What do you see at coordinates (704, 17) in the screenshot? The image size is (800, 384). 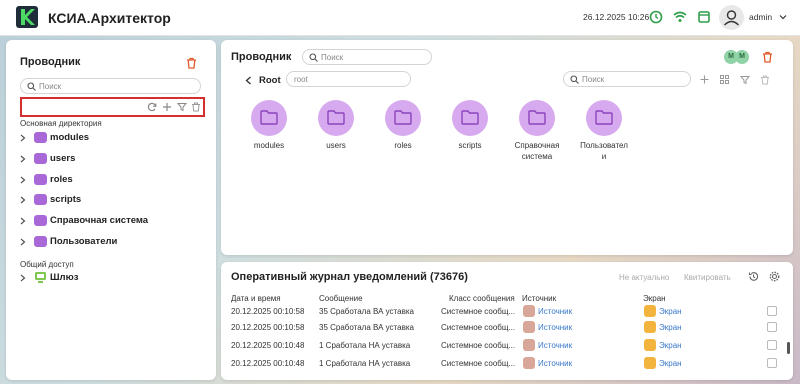 I see `window-icon` at bounding box center [704, 17].